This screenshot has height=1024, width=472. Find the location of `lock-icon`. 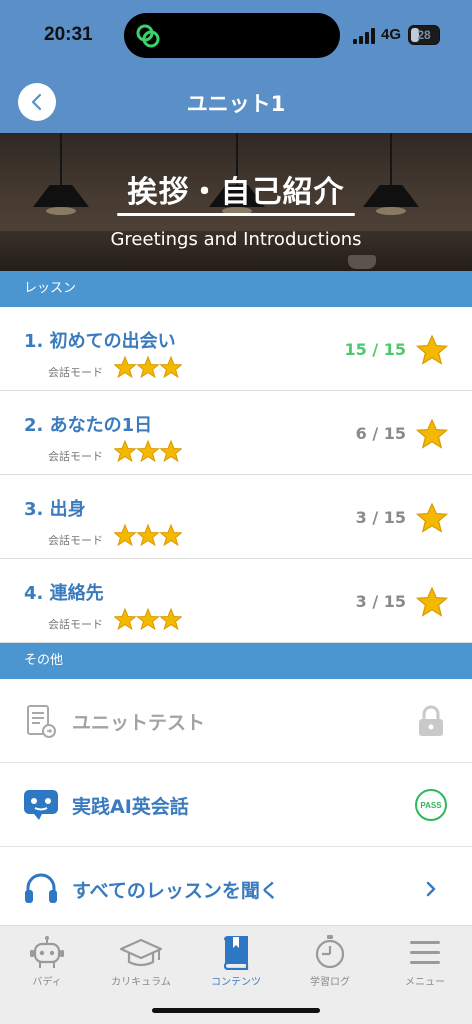

lock-icon is located at coordinates (431, 720).